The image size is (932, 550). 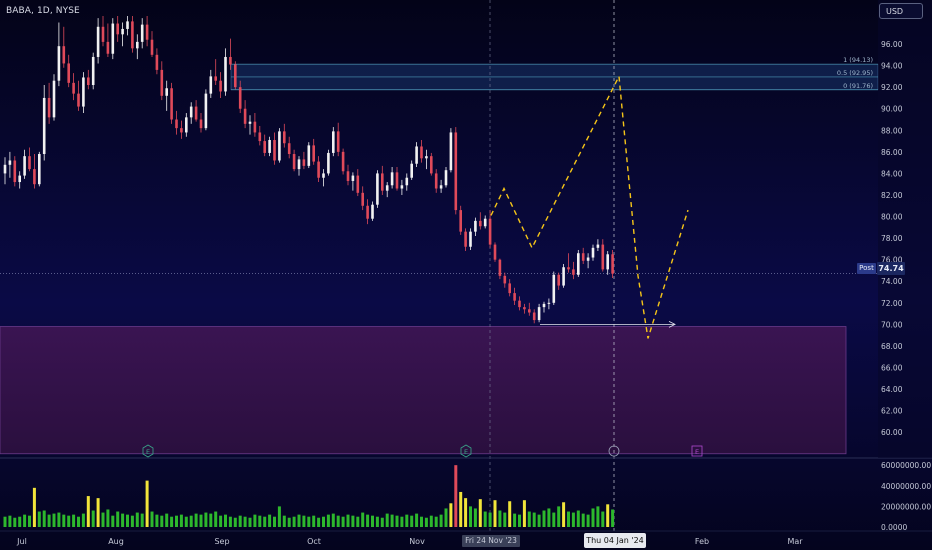 I want to click on price-tick-label: 74.00, so click(x=892, y=281).